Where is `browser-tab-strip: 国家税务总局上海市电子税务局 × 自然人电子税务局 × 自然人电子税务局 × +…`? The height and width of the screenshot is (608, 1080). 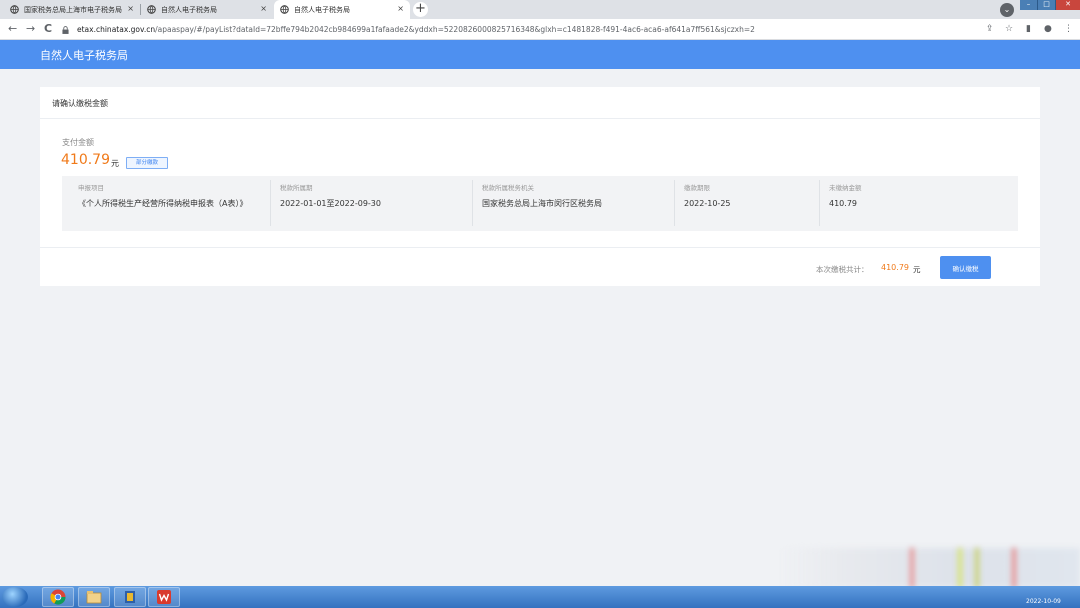
browser-tab-strip: 国家税务总局上海市电子税务局 × 自然人电子税务局 × 自然人电子税务局 × +… is located at coordinates (540, 9).